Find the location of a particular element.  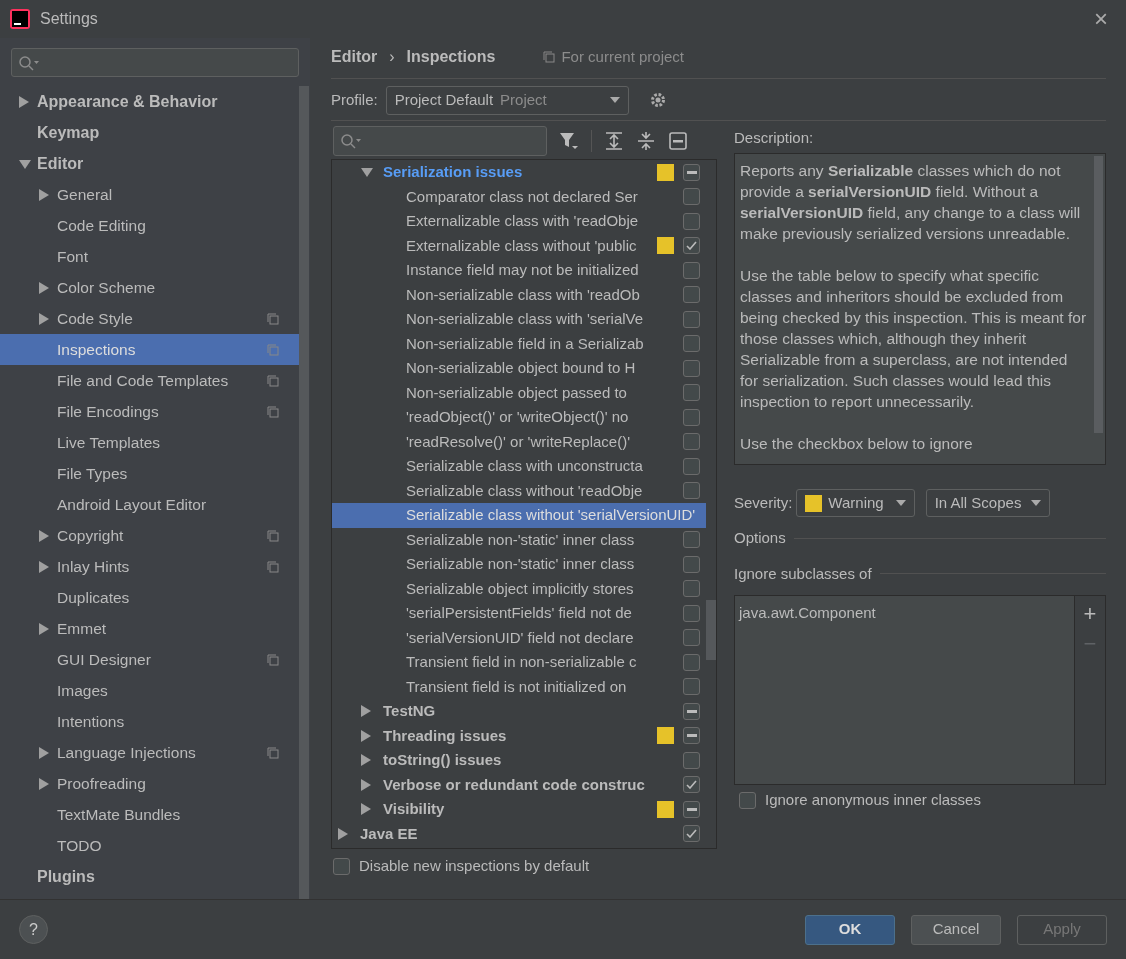

sidebar-item: Code Style is located at coordinates (149, 318).